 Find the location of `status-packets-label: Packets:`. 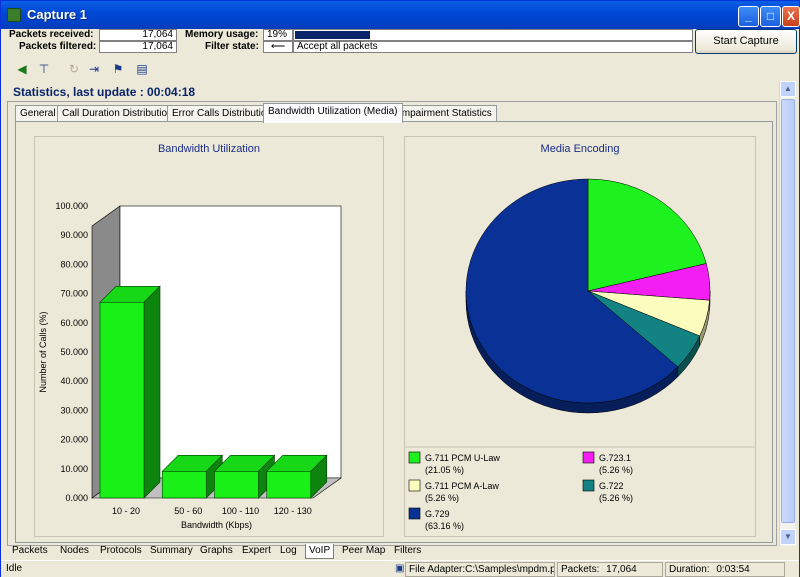

status-packets-label: Packets: is located at coordinates (580, 569).